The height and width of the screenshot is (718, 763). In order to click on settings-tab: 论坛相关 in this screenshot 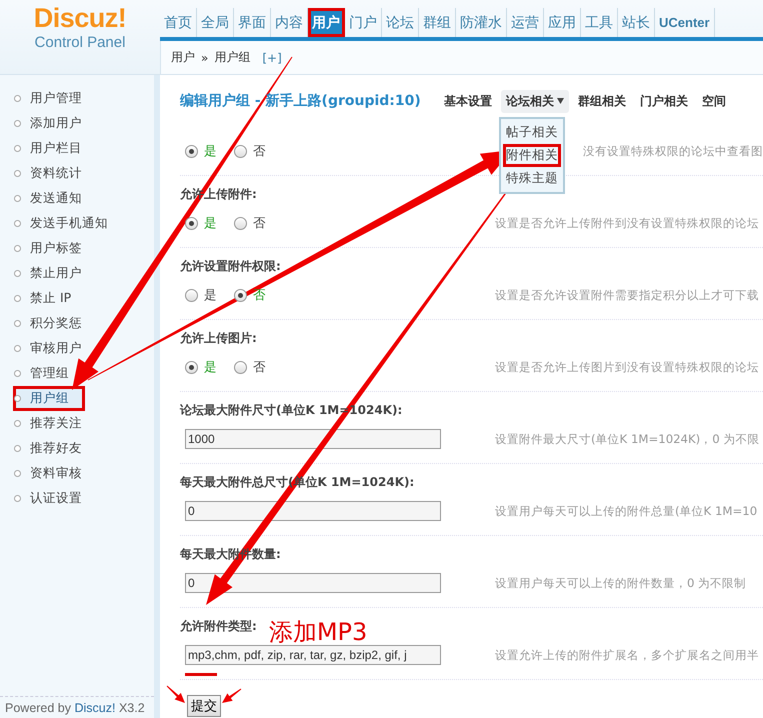, I will do `click(534, 101)`.